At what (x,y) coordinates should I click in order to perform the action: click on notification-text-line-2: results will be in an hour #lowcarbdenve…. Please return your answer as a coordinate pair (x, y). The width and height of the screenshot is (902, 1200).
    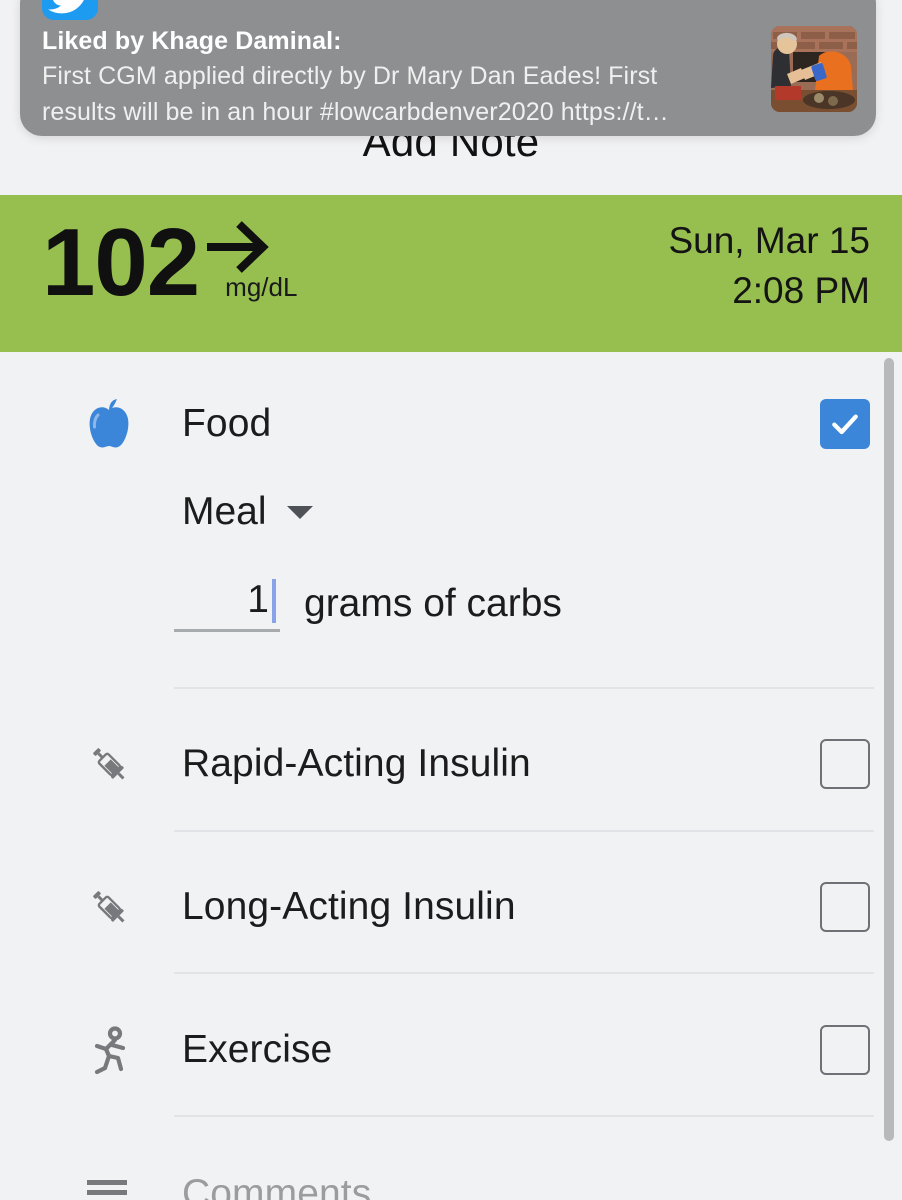
    Looking at the image, I should click on (355, 112).